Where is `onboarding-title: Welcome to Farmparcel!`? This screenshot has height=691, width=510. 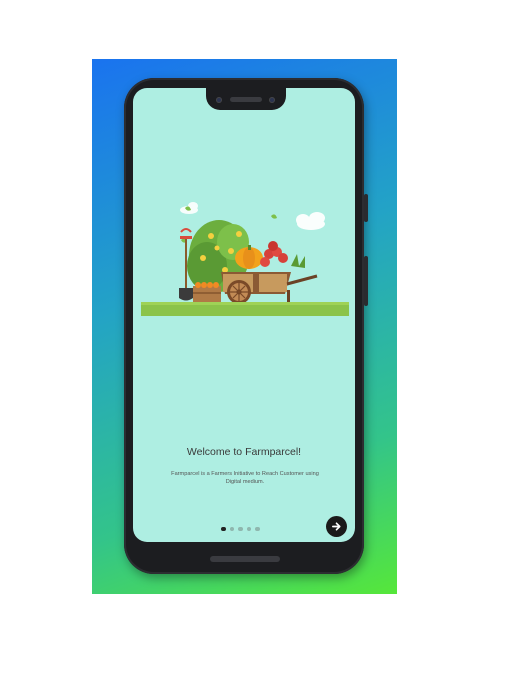 onboarding-title: Welcome to Farmparcel! is located at coordinates (244, 452).